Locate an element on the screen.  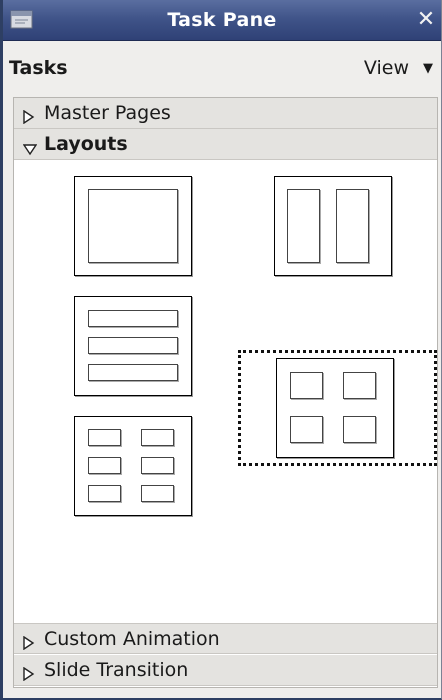
layout-title-content is located at coordinates (133, 226).